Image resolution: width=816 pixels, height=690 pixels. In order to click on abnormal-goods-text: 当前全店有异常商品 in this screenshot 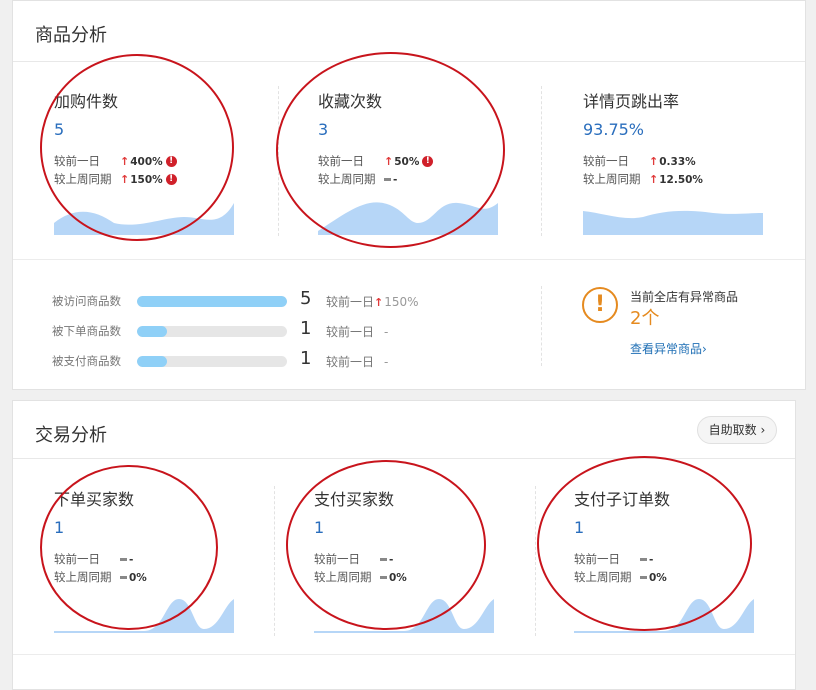, I will do `click(684, 297)`.